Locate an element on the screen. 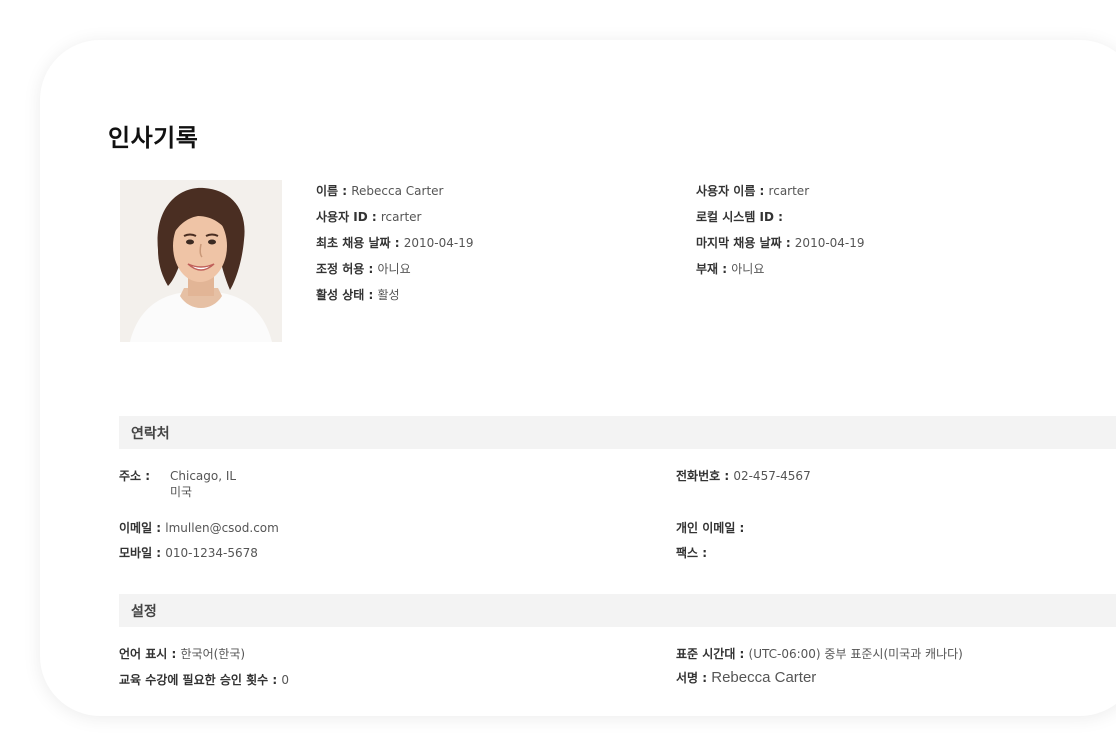  field-training-approvals-value: 0 is located at coordinates (285, 680).